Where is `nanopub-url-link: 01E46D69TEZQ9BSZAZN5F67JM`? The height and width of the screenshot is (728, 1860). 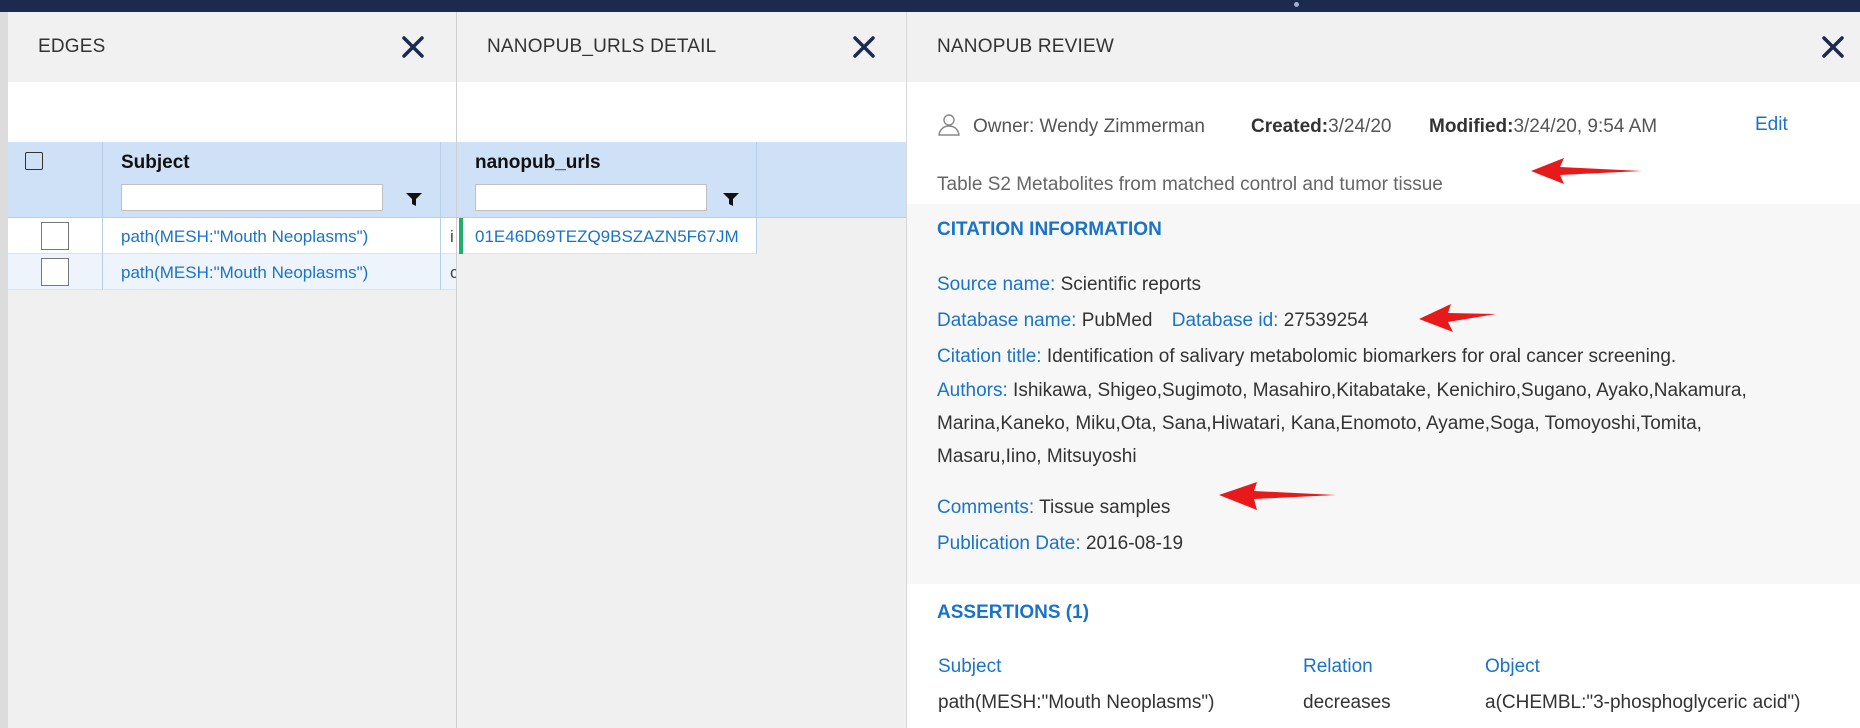
nanopub-url-link: 01E46D69TEZQ9BSZAZN5F67JM is located at coordinates (615, 237).